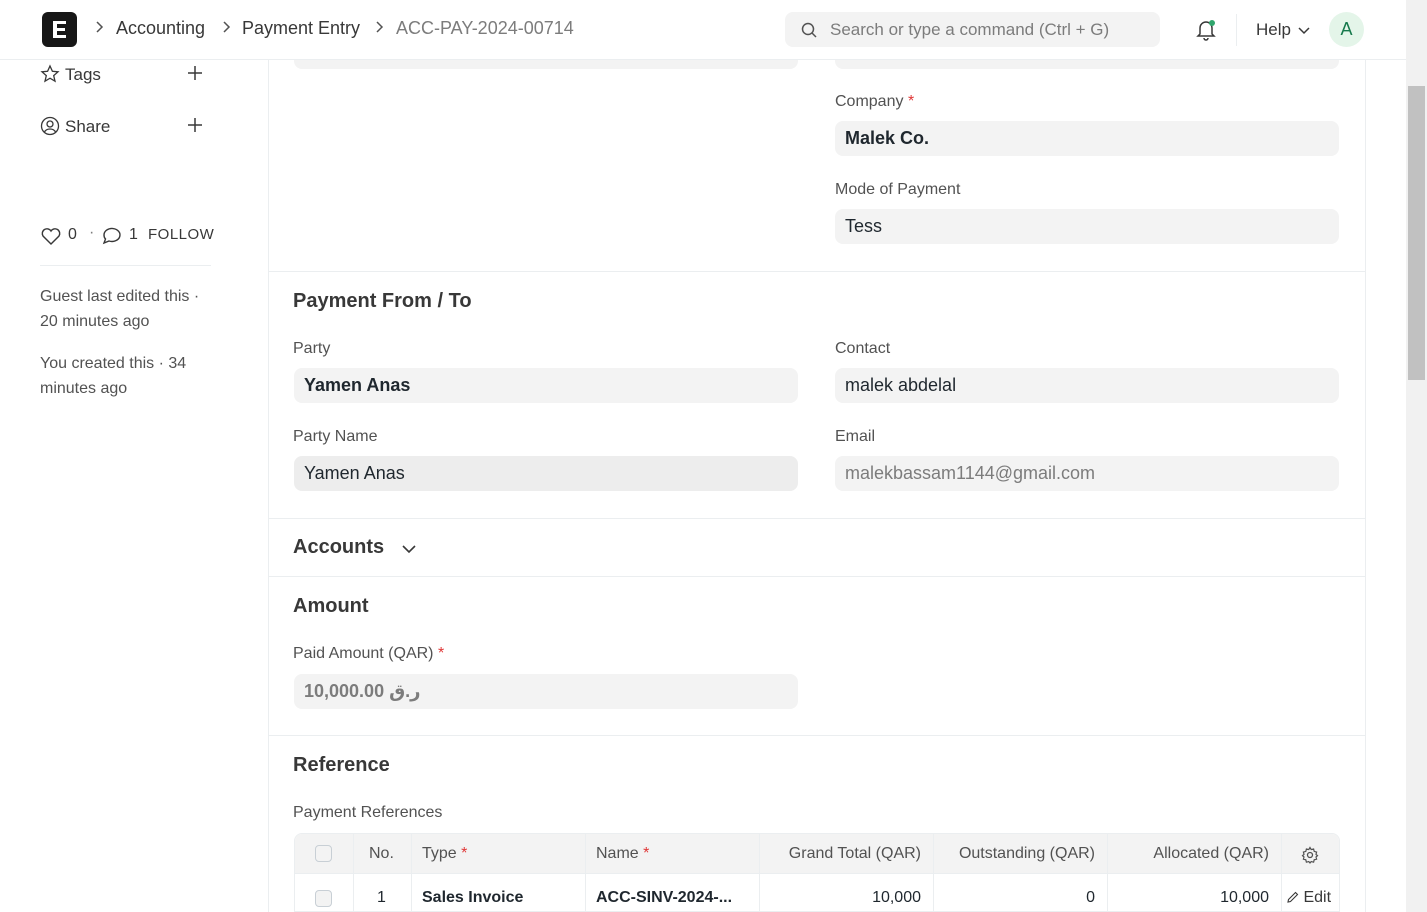 This screenshot has height=912, width=1427. What do you see at coordinates (875, 101) in the screenshot?
I see `company-label: Company *` at bounding box center [875, 101].